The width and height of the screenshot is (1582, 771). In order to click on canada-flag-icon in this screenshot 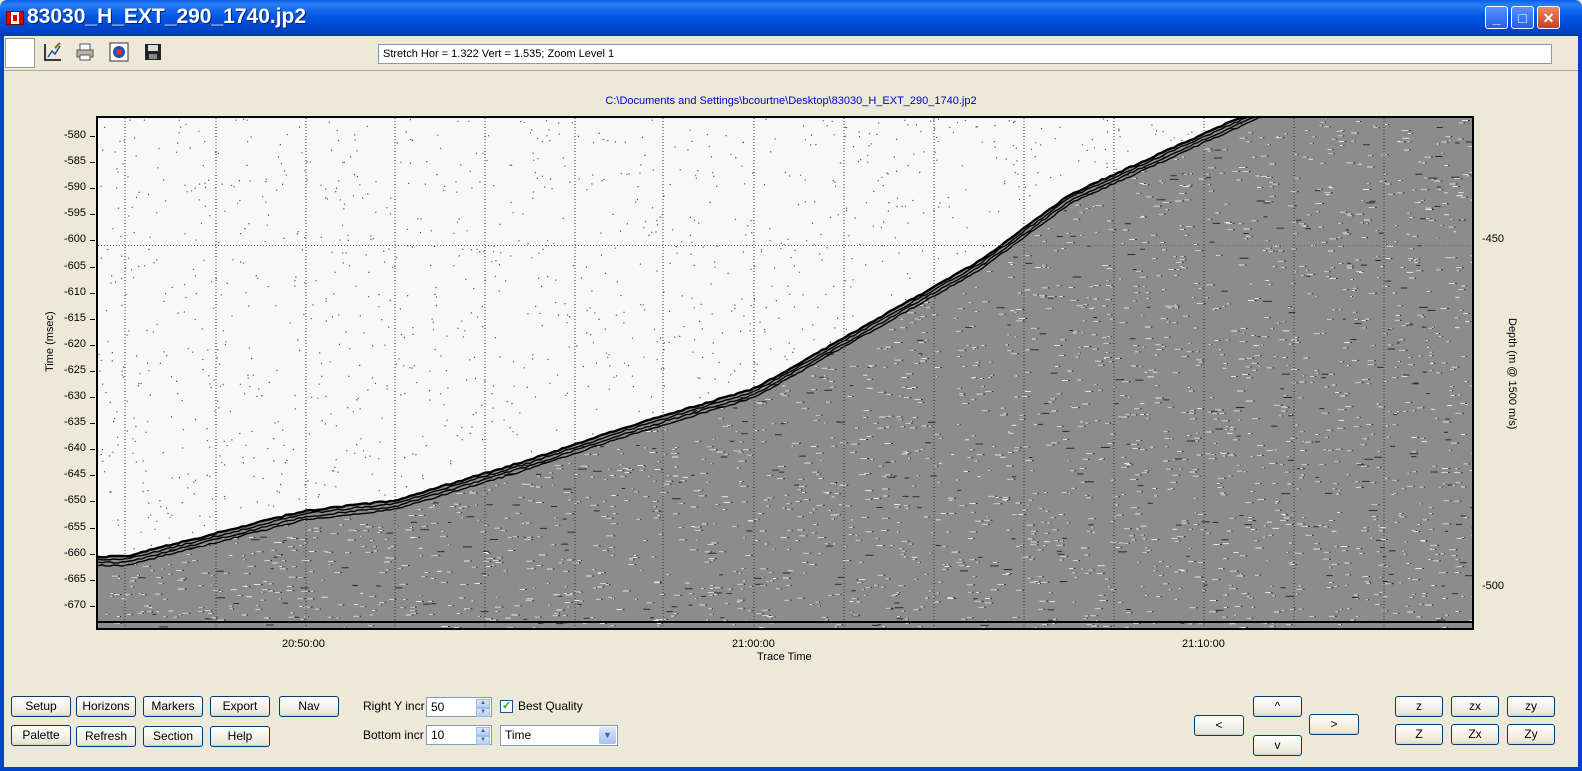, I will do `click(15, 18)`.